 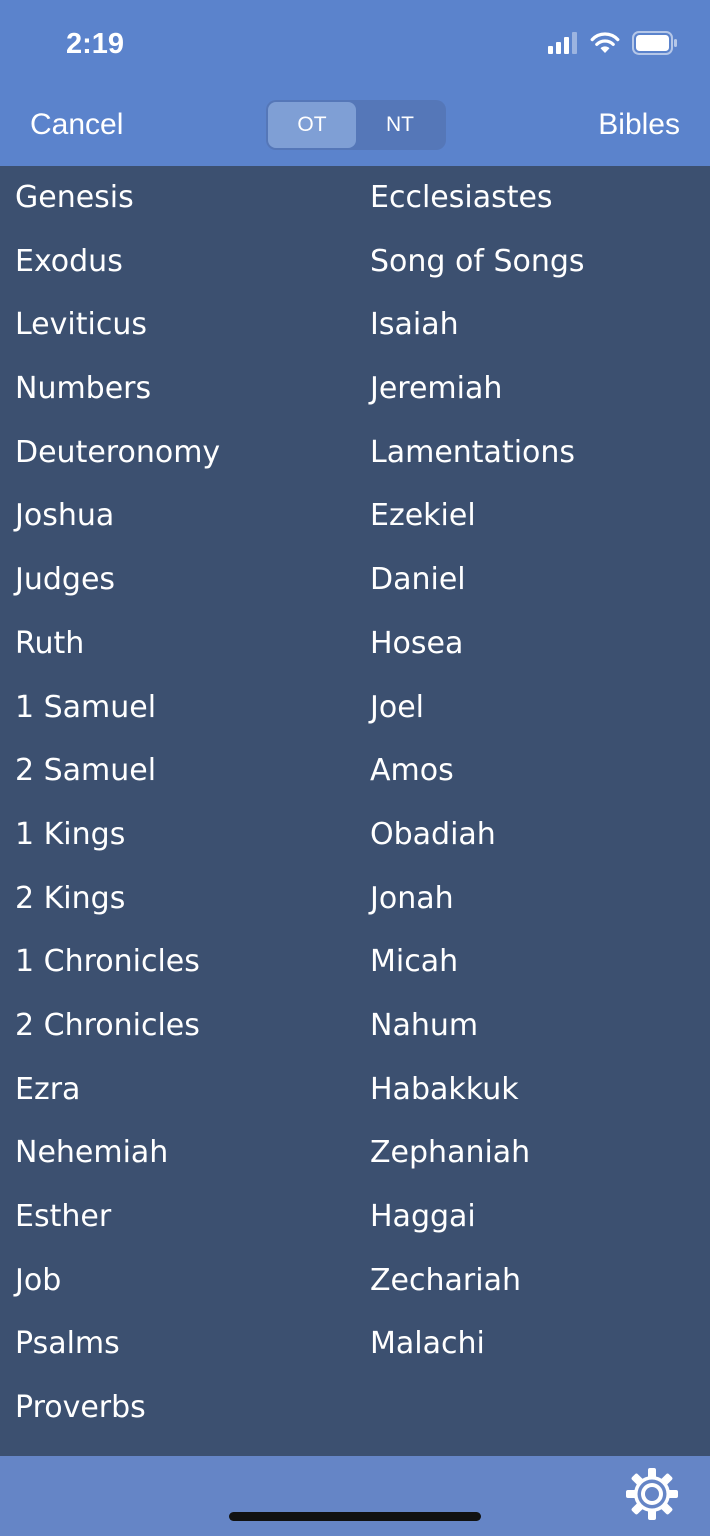 What do you see at coordinates (540, 1217) in the screenshot?
I see `book-item: Haggai` at bounding box center [540, 1217].